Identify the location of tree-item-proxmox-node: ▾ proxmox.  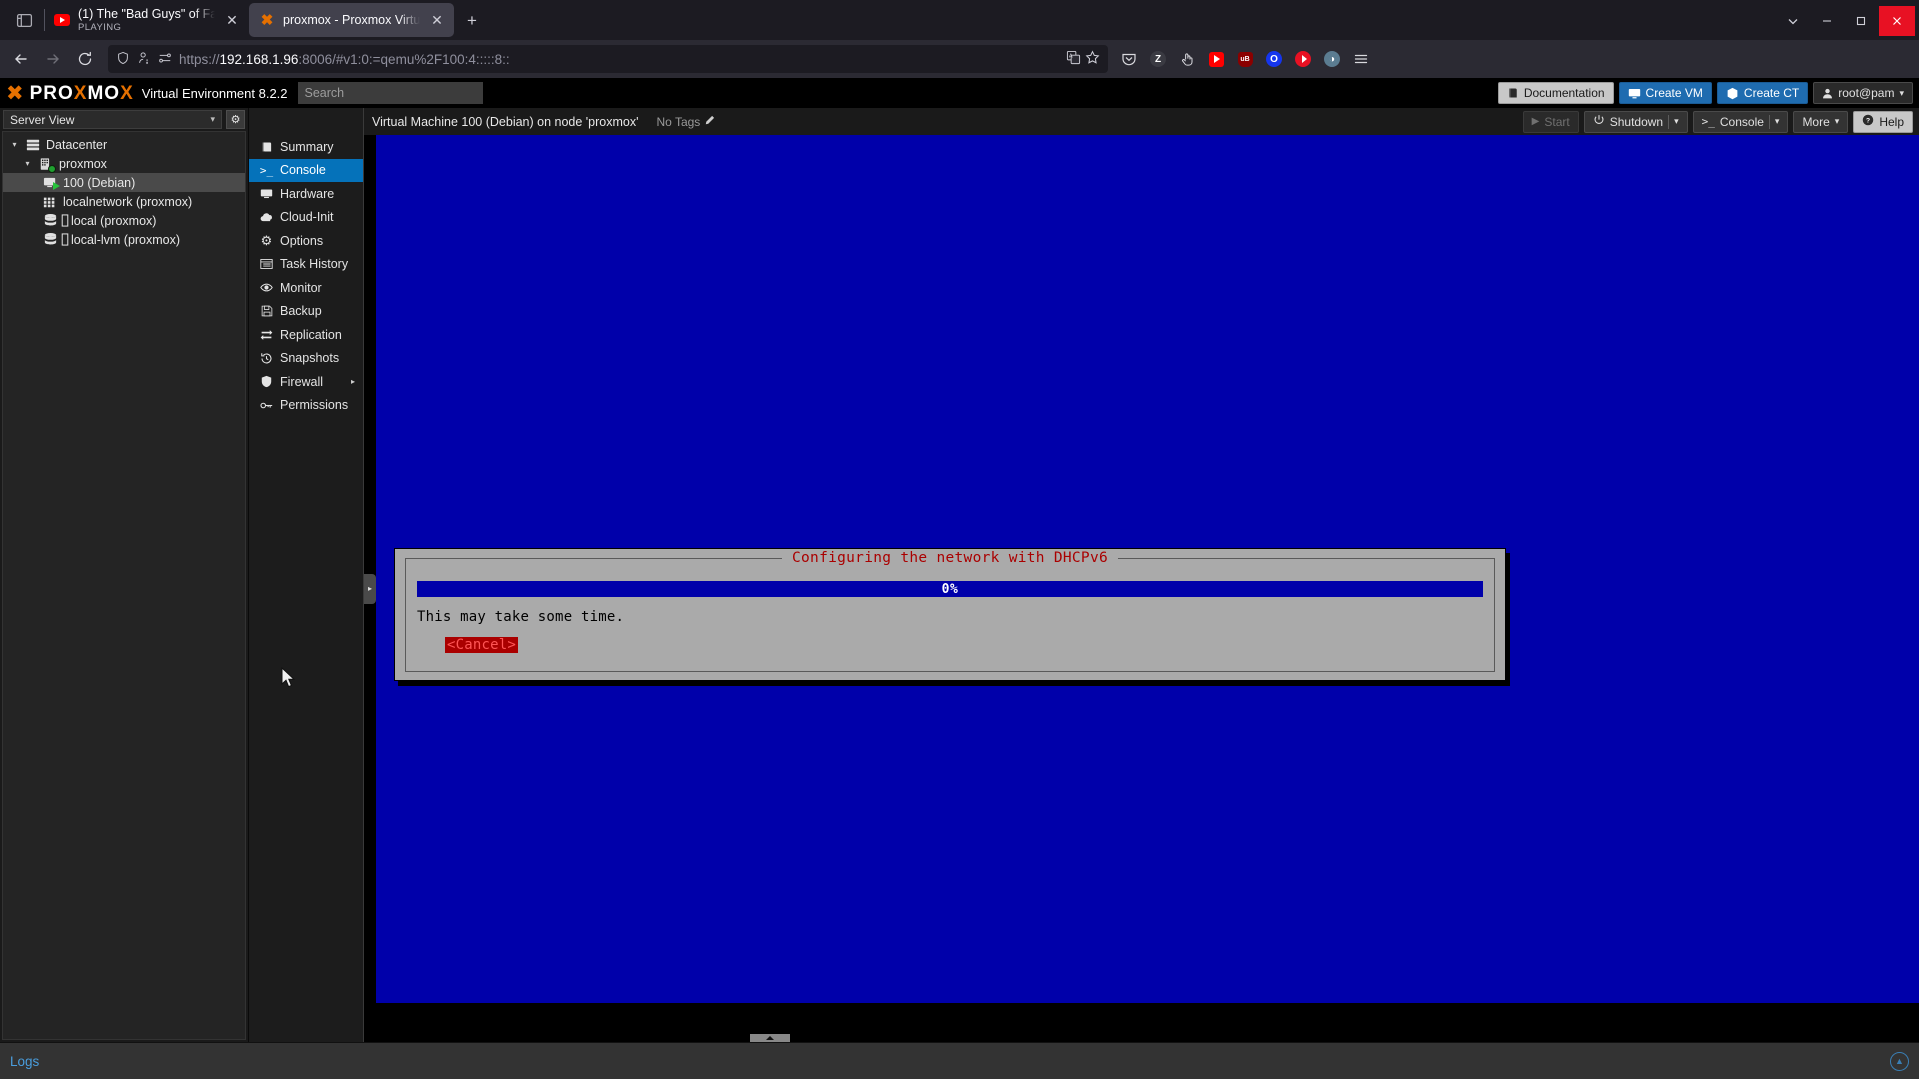
(124, 163).